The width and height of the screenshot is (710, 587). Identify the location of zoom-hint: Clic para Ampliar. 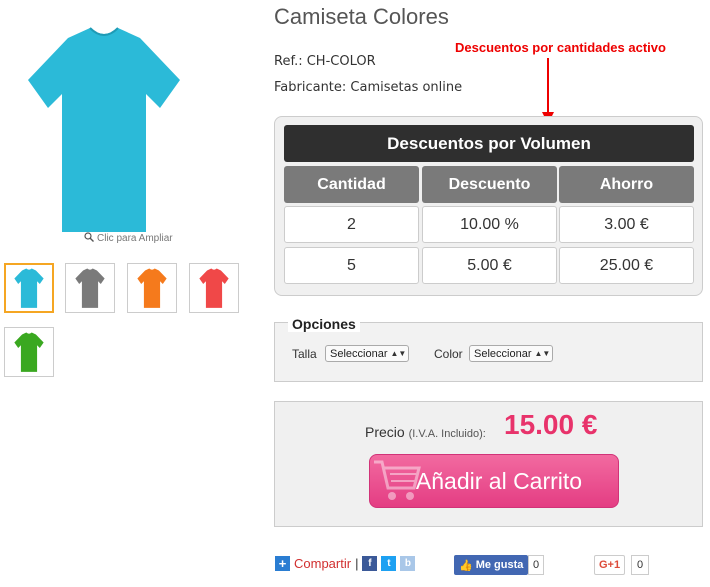
(128, 238).